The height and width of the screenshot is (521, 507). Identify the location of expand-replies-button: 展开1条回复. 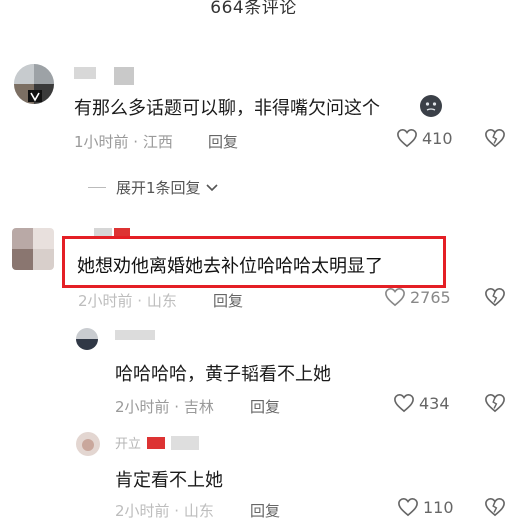
(153, 187).